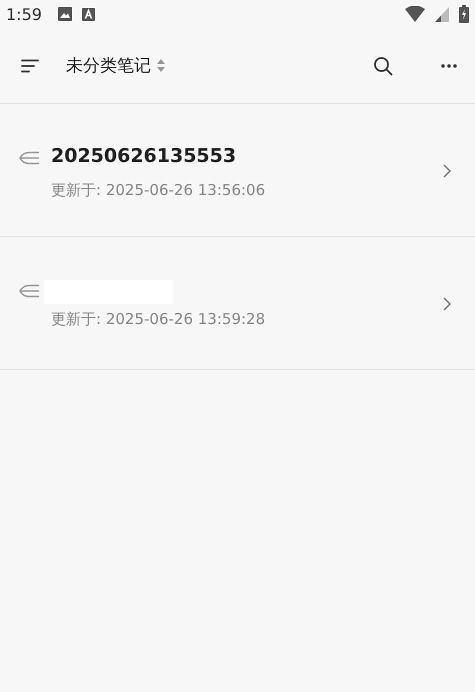 The image size is (475, 692). Describe the element at coordinates (158, 319) in the screenshot. I see `note-updated-time: 更新于: 2025-06-26 13:59:28` at that location.